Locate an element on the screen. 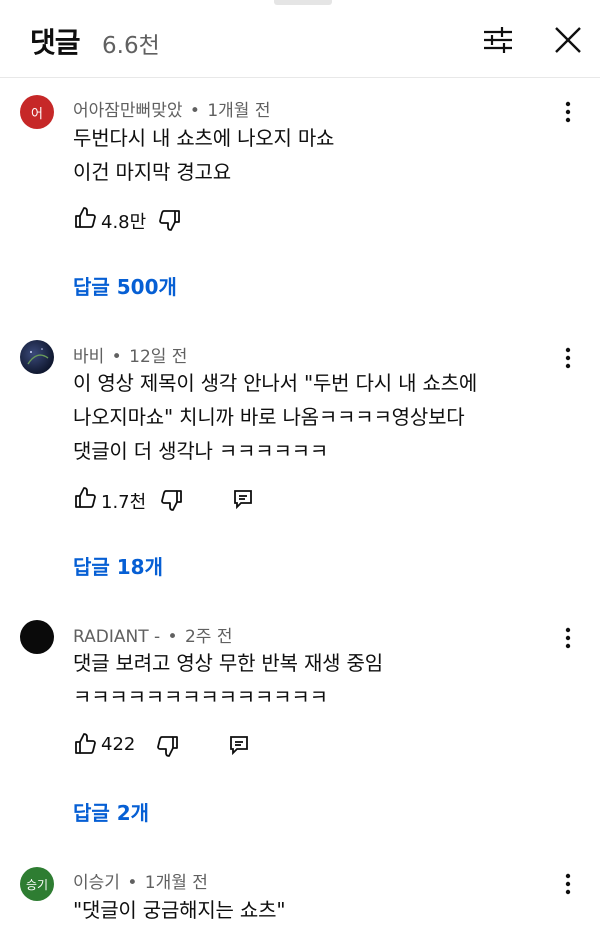 Image resolution: width=600 pixels, height=937 pixels. comment-count: 6.6천 is located at coordinates (131, 46).